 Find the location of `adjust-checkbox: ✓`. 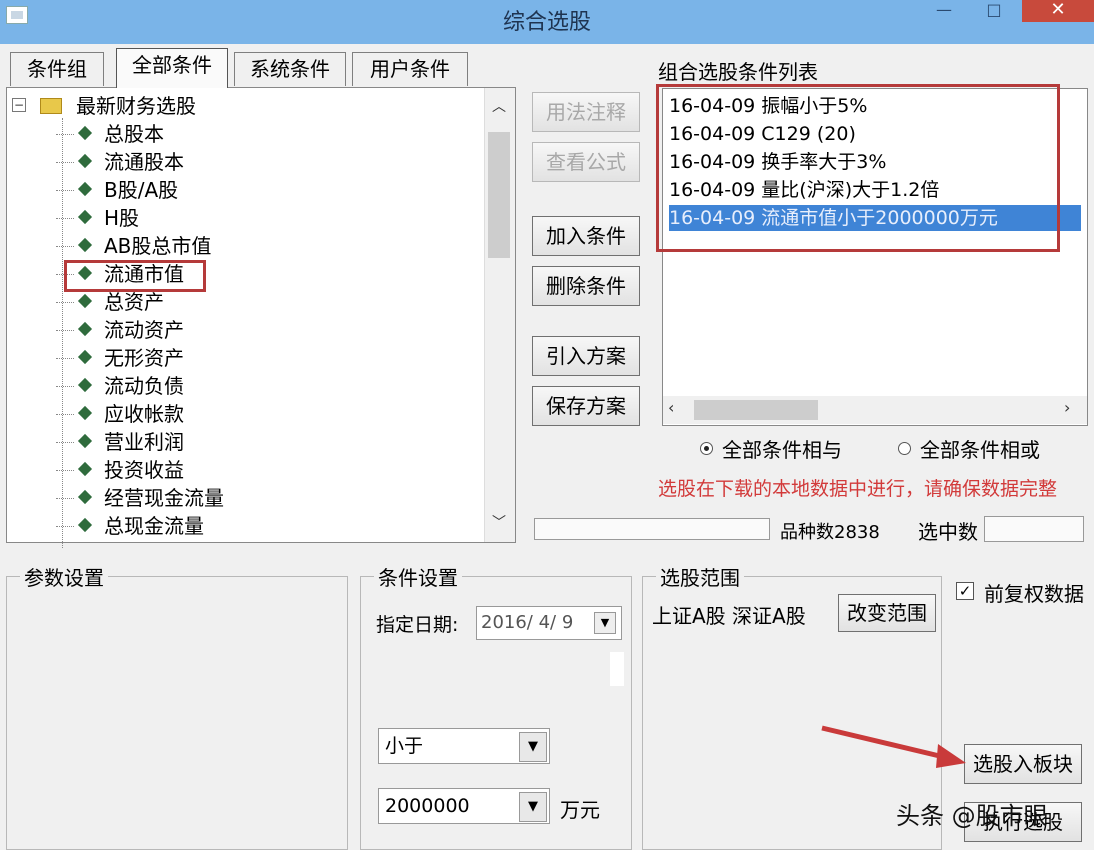

adjust-checkbox: ✓ is located at coordinates (965, 591).